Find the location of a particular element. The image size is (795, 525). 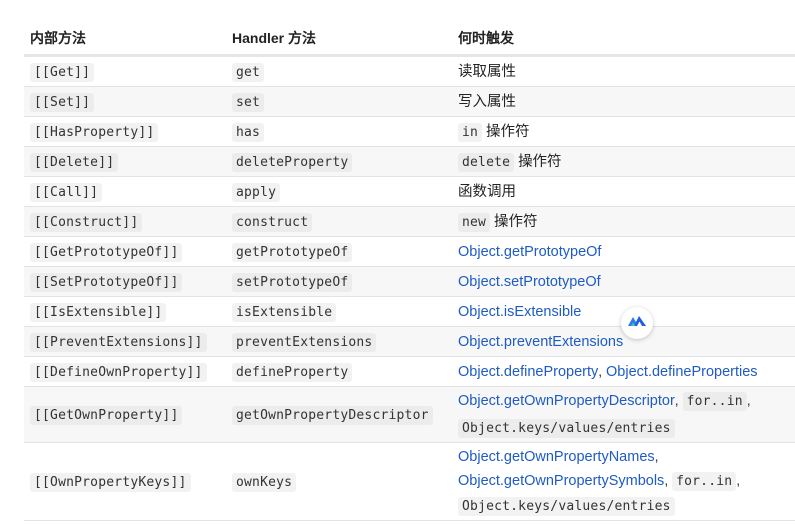

handler-cell: apply is located at coordinates (339, 191).